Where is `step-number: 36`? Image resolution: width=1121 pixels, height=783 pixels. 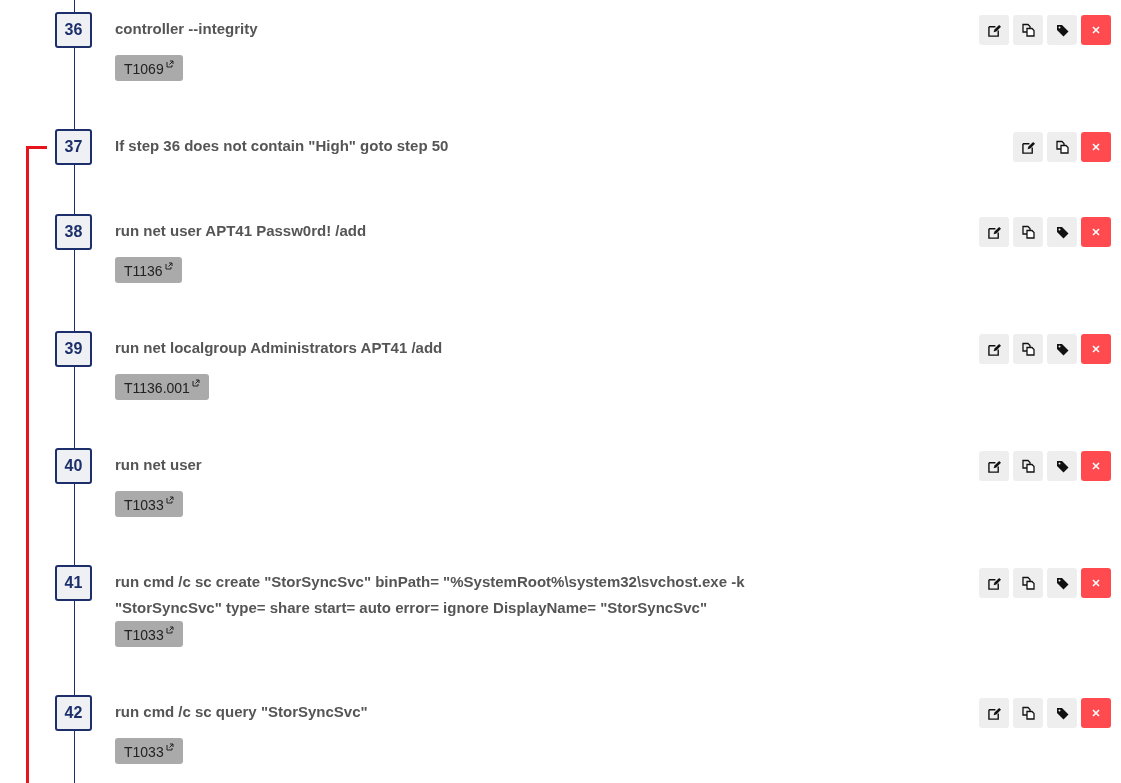 step-number: 36 is located at coordinates (73, 30).